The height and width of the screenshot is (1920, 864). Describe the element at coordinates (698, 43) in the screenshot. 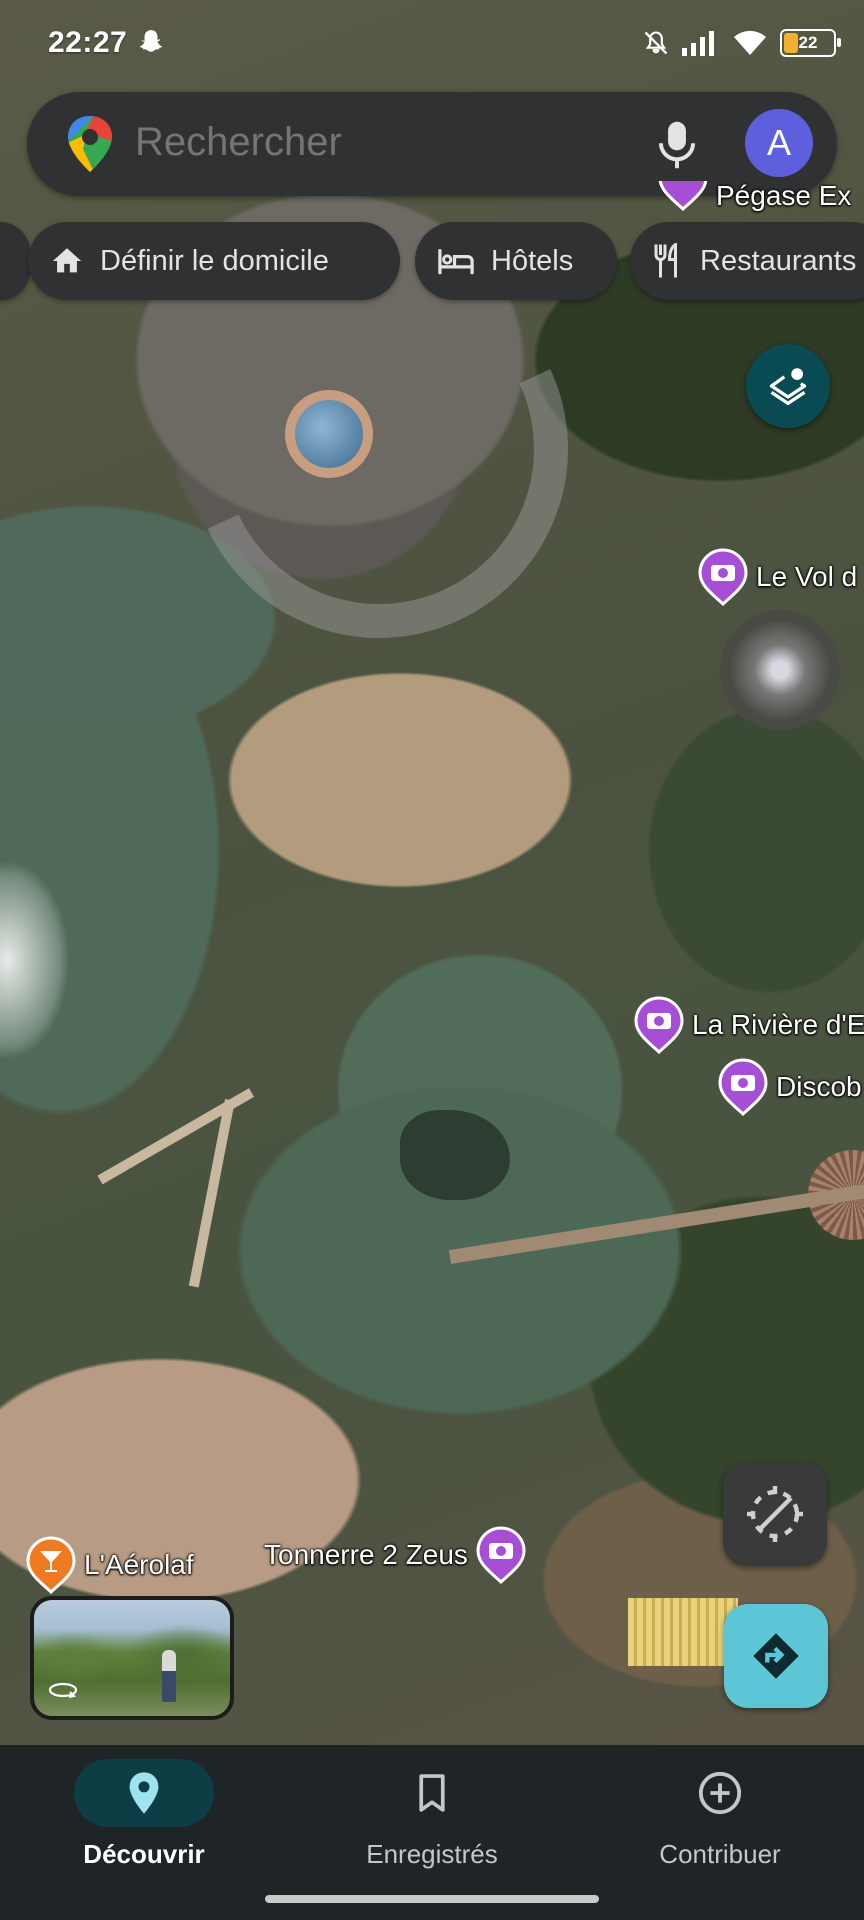

I see `signal-icon` at that location.